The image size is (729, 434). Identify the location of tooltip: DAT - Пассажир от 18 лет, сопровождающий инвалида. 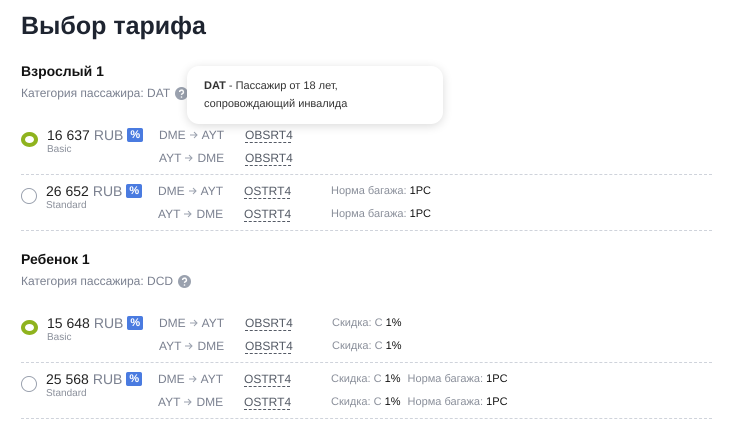
(315, 95).